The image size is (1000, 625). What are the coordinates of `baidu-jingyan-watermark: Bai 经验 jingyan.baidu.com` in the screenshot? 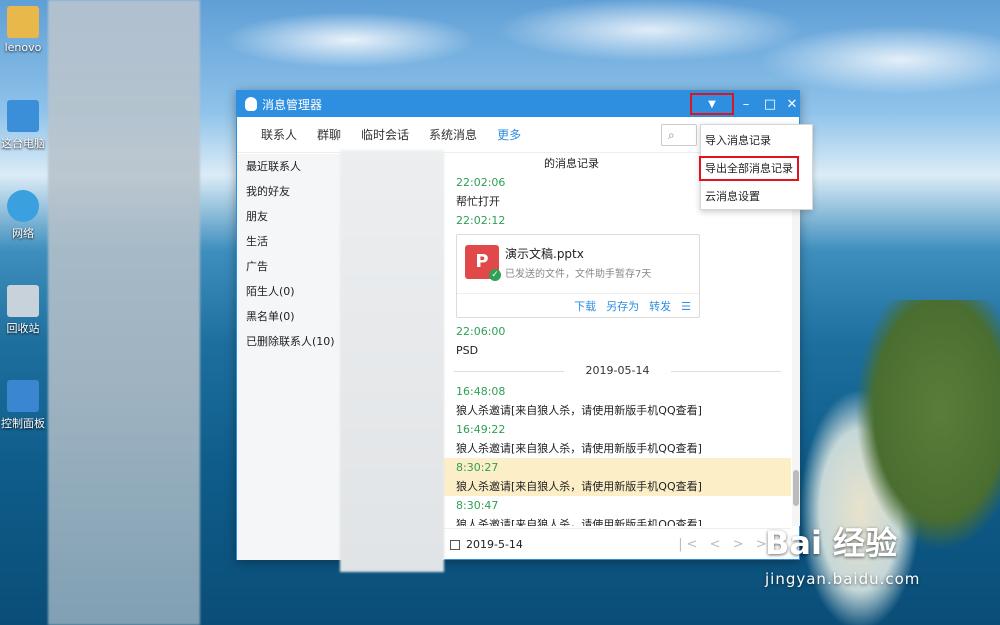 It's located at (842, 553).